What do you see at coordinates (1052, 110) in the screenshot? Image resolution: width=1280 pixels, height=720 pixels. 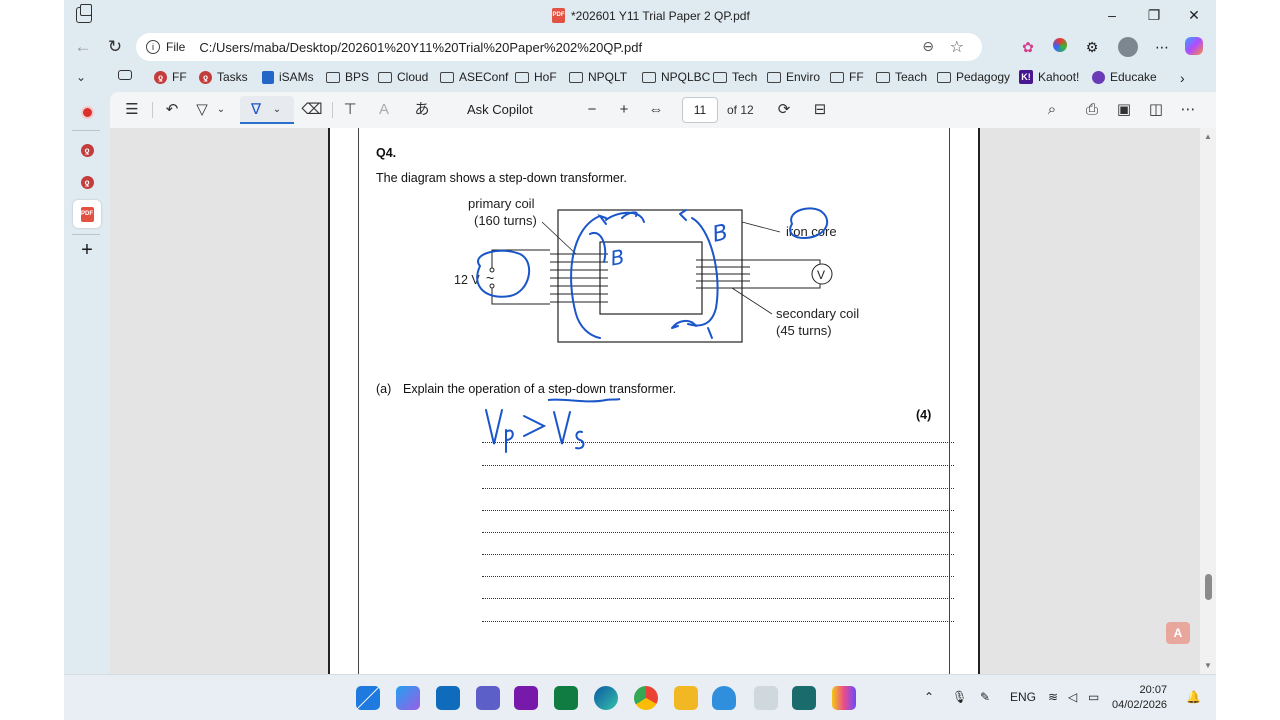 I see `search-icon: ⌕` at bounding box center [1052, 110].